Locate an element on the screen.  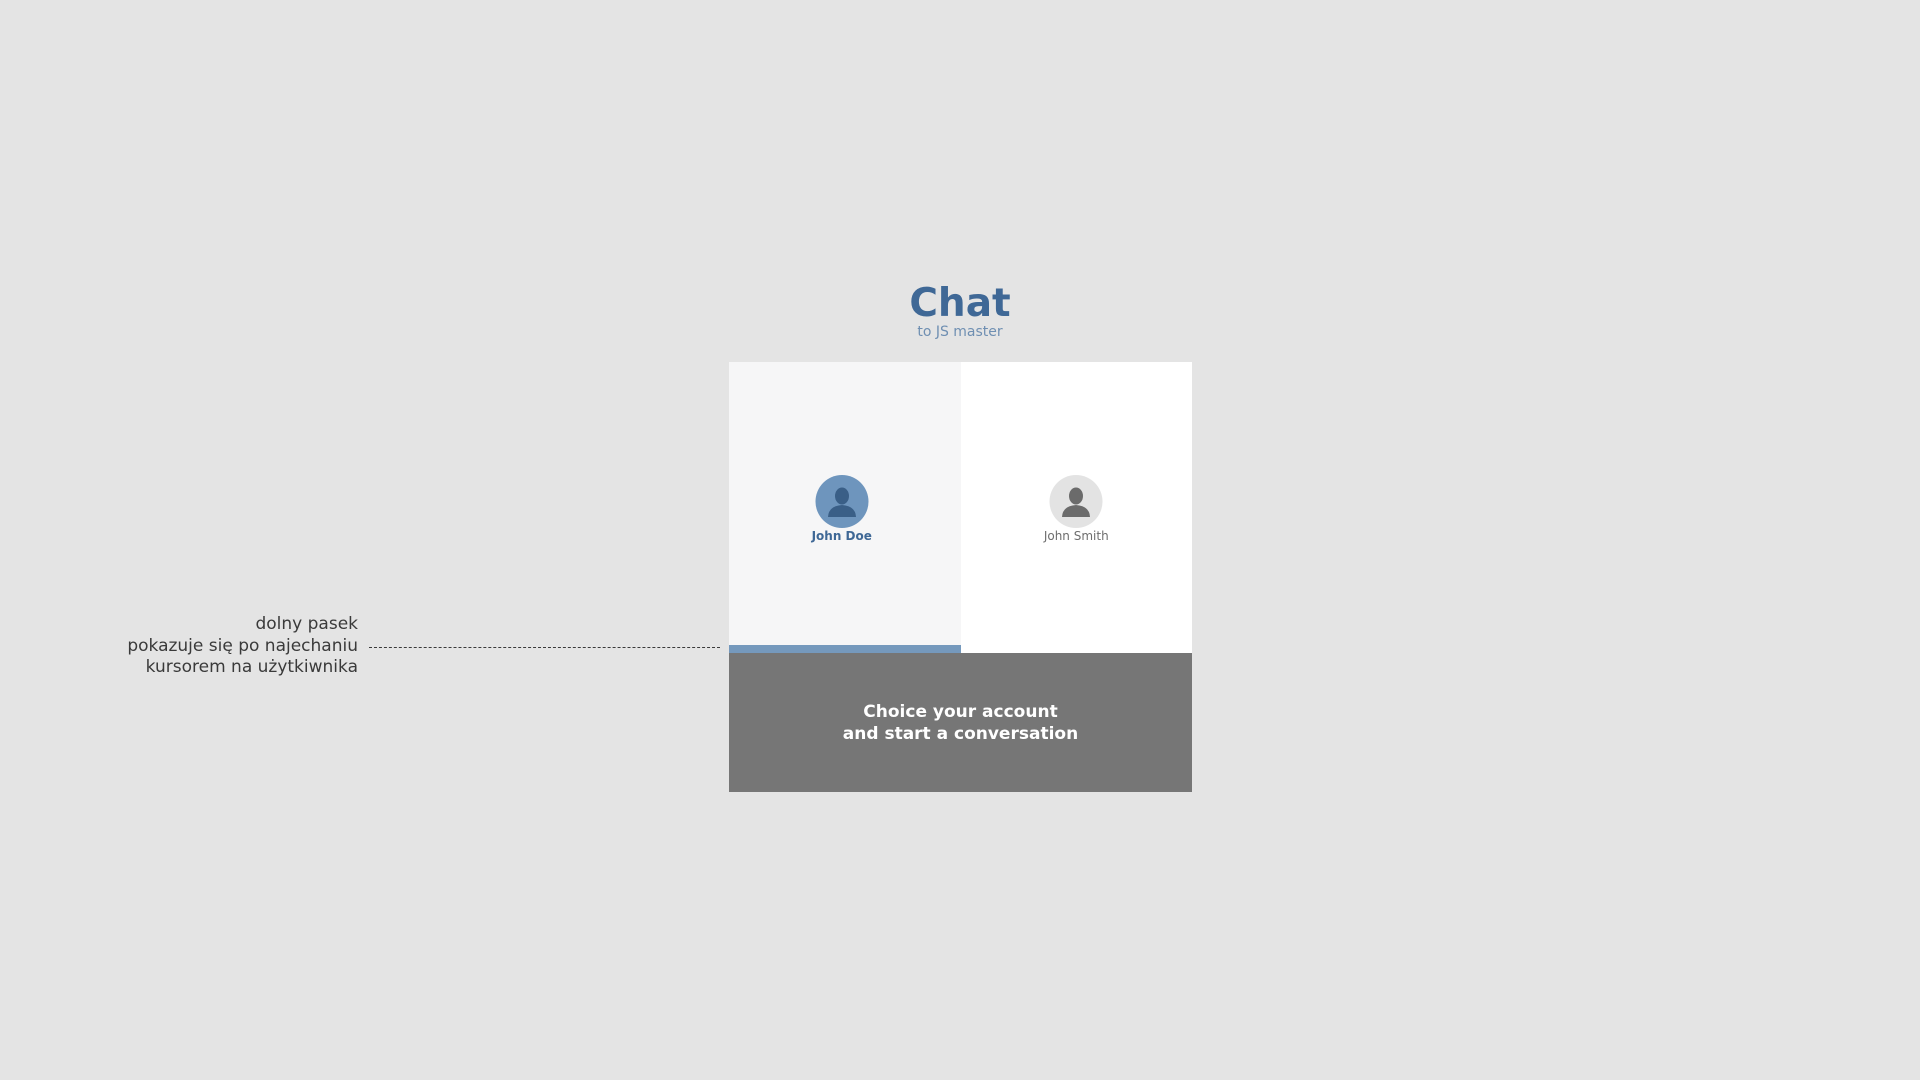
annotation-line-3: kursorem na użytkiwnika is located at coordinates (251, 667).